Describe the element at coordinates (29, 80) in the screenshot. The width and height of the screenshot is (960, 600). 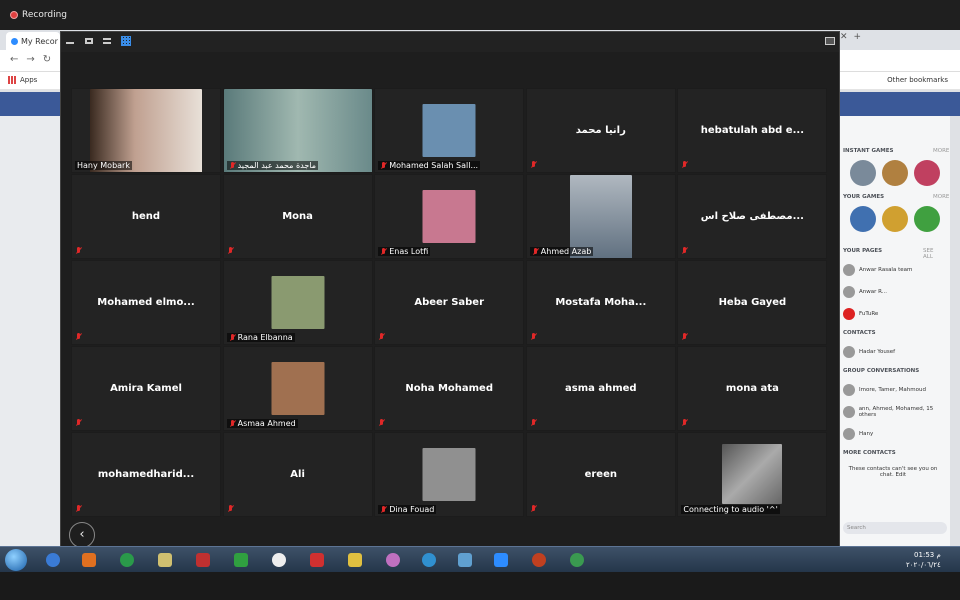
I see `apps-label: Apps` at that location.